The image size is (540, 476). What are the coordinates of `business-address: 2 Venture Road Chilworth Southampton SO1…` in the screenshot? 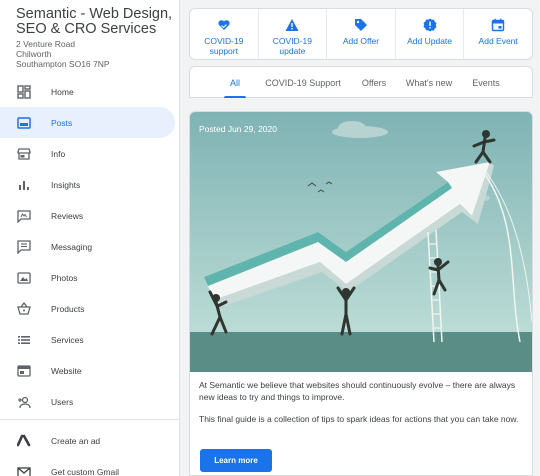 It's located at (63, 54).